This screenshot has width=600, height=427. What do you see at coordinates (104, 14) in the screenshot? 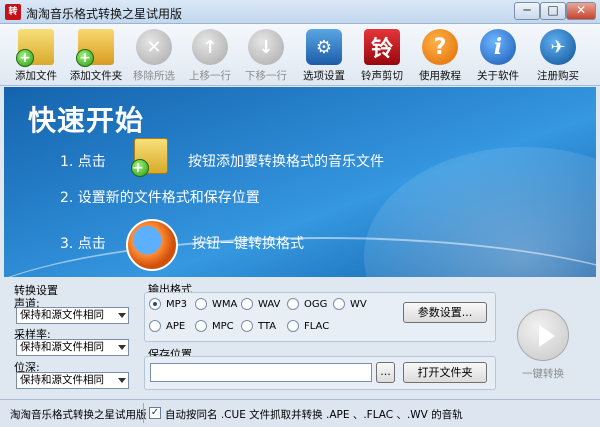
I see `window-title: 淘淘音乐格式转换之星试用版` at bounding box center [104, 14].